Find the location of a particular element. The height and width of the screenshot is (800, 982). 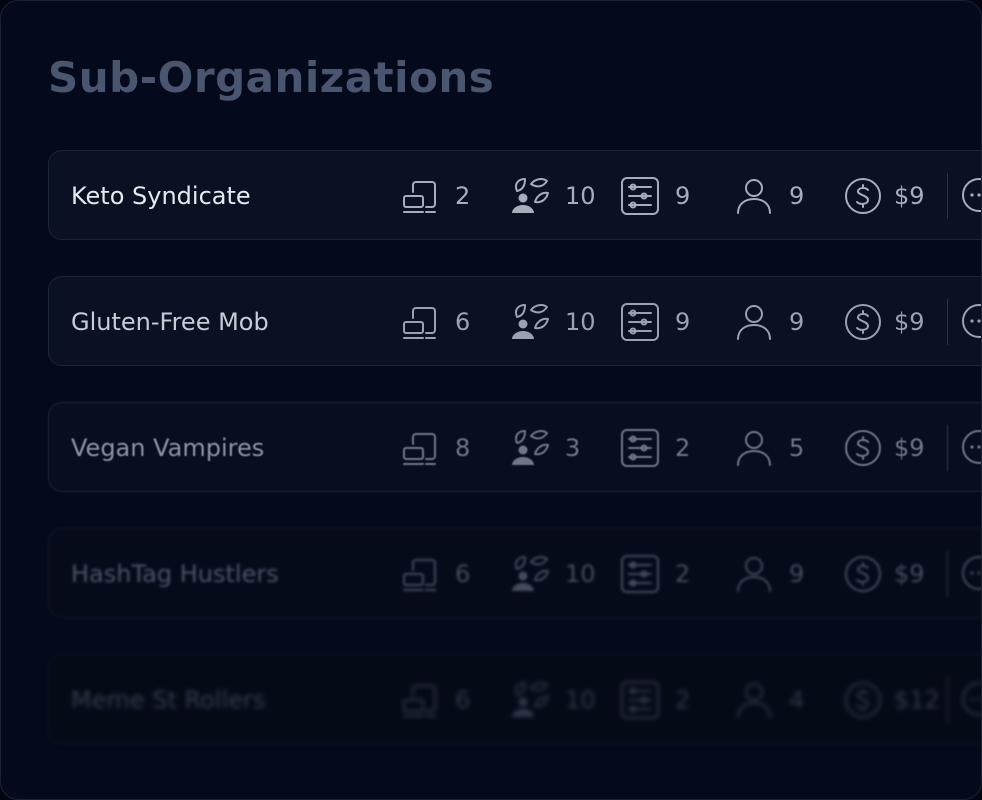

sub-organization-name: Gluten-Free Mob is located at coordinates (170, 322).